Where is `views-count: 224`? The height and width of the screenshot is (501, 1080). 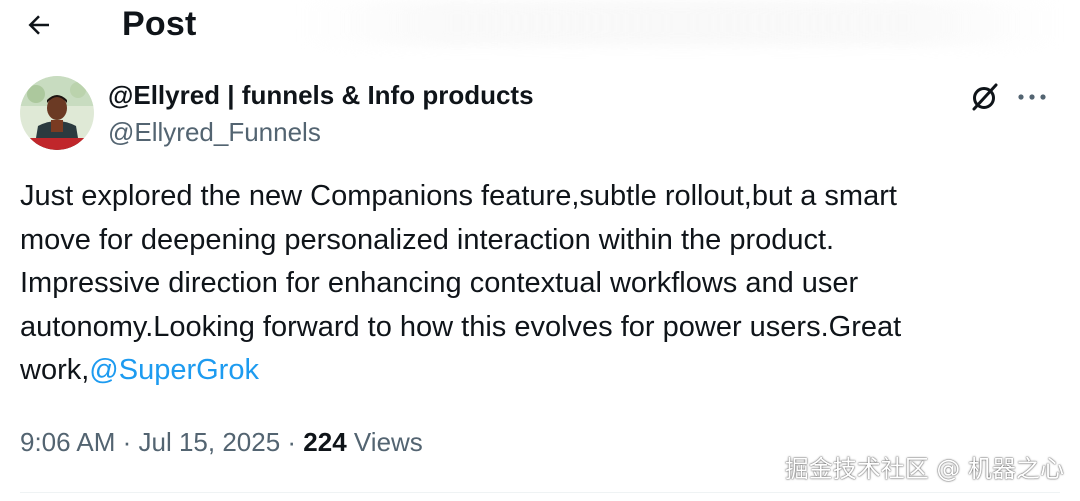
views-count: 224 is located at coordinates (325, 442).